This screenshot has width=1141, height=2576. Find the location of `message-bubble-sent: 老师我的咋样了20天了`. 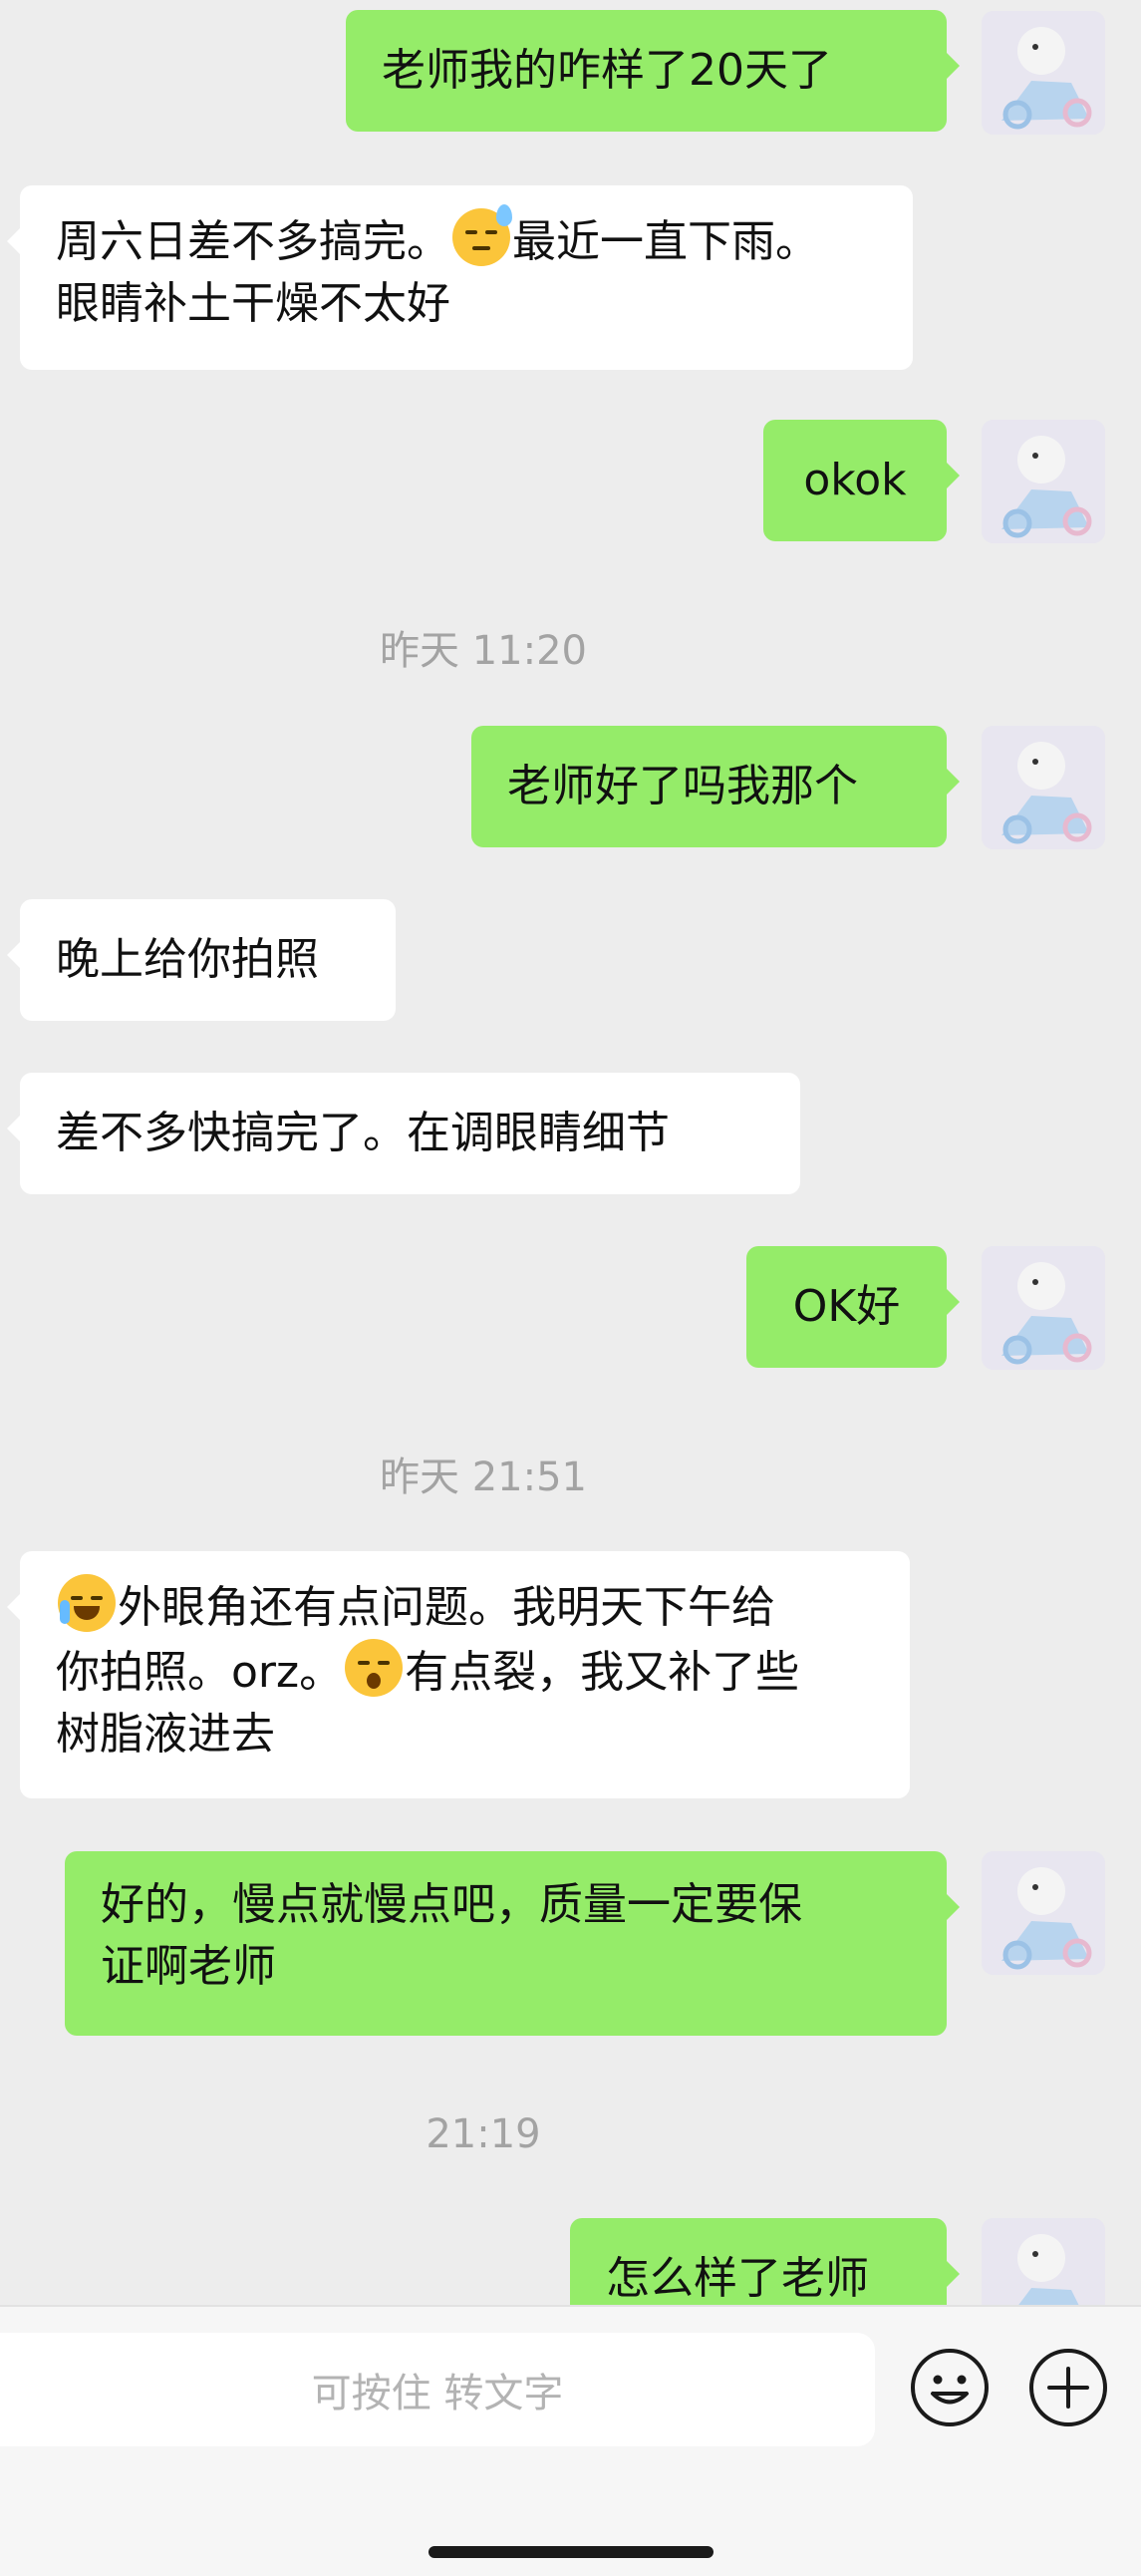

message-bubble-sent: 老师我的咋样了20天了 is located at coordinates (653, 71).